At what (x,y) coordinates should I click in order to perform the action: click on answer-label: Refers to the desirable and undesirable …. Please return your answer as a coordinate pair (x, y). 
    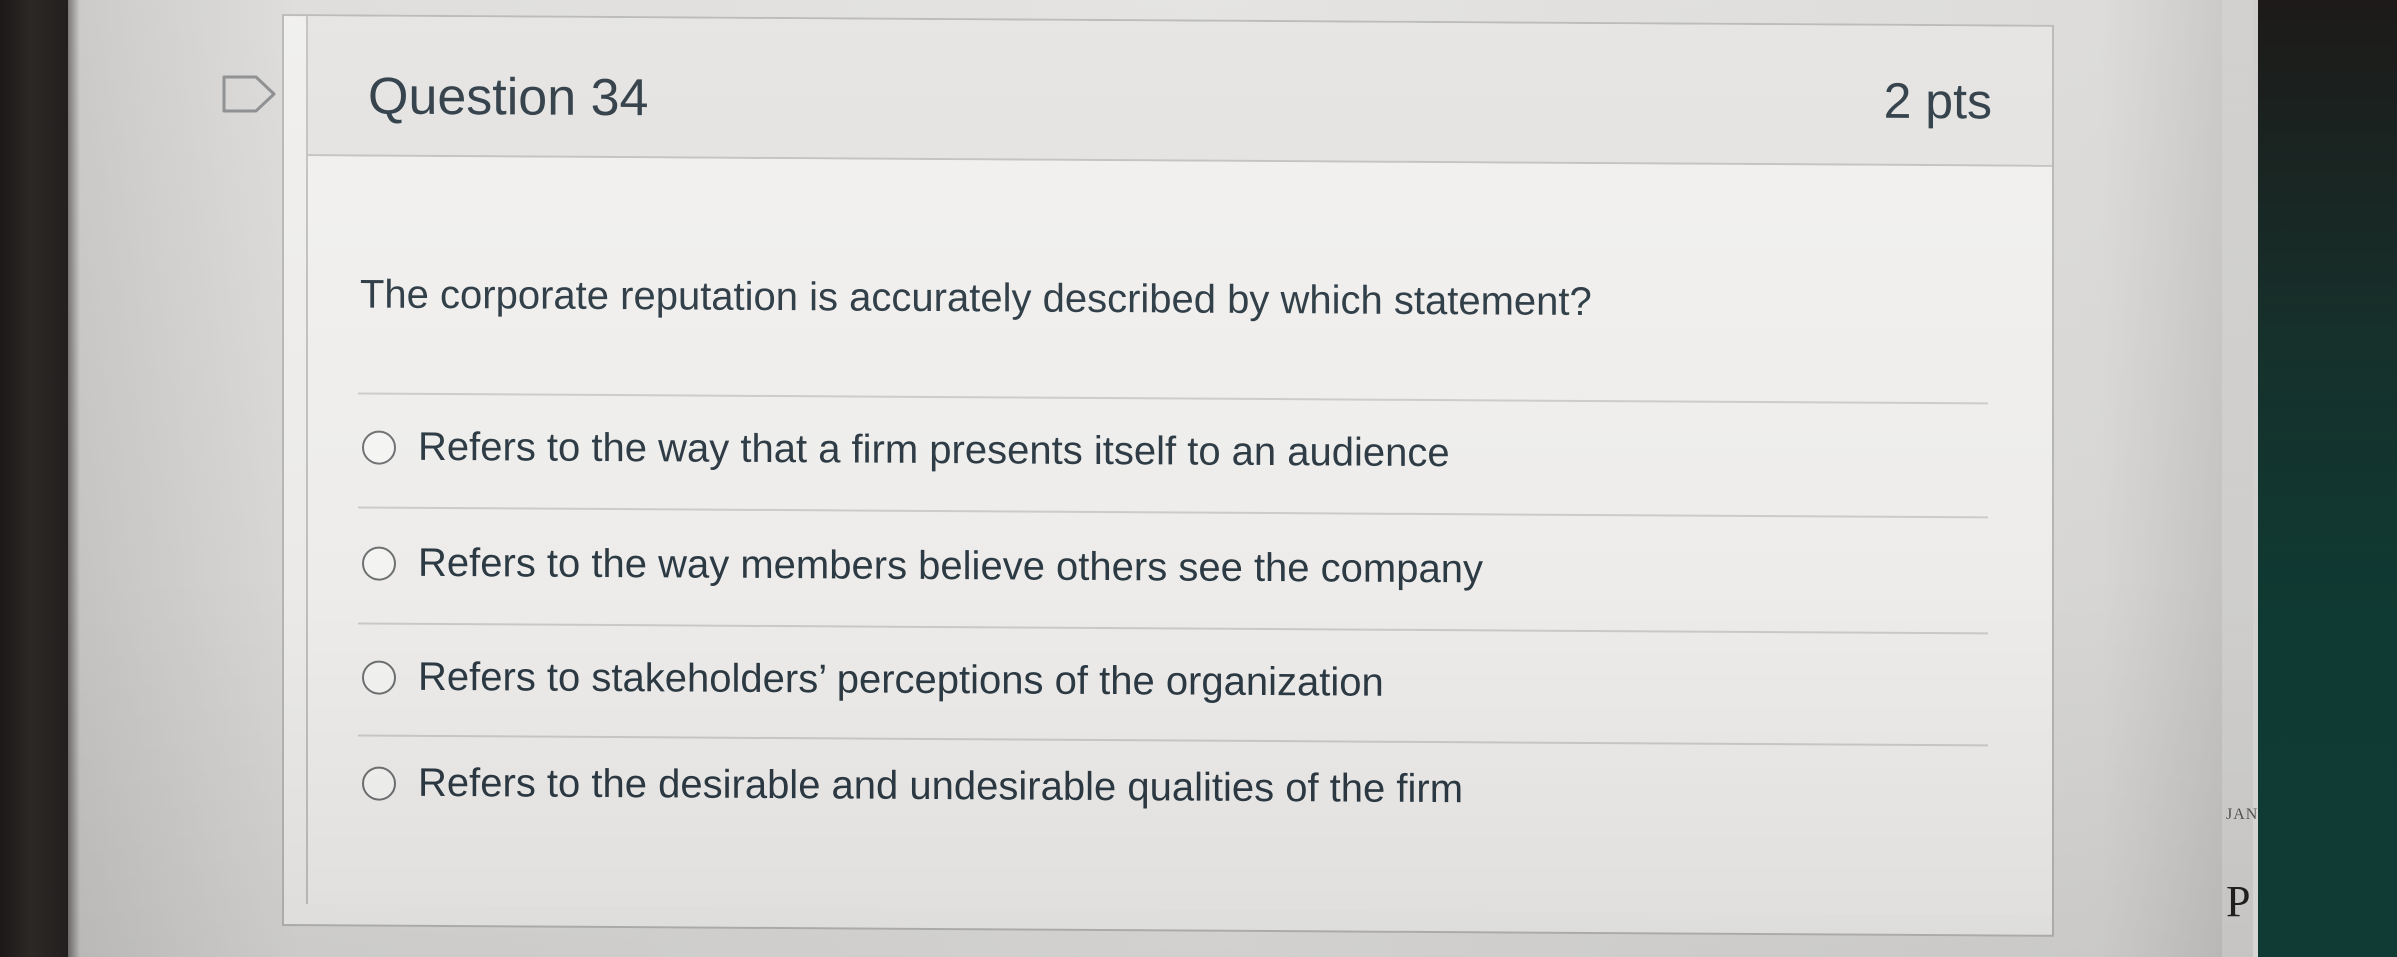
    Looking at the image, I should click on (941, 786).